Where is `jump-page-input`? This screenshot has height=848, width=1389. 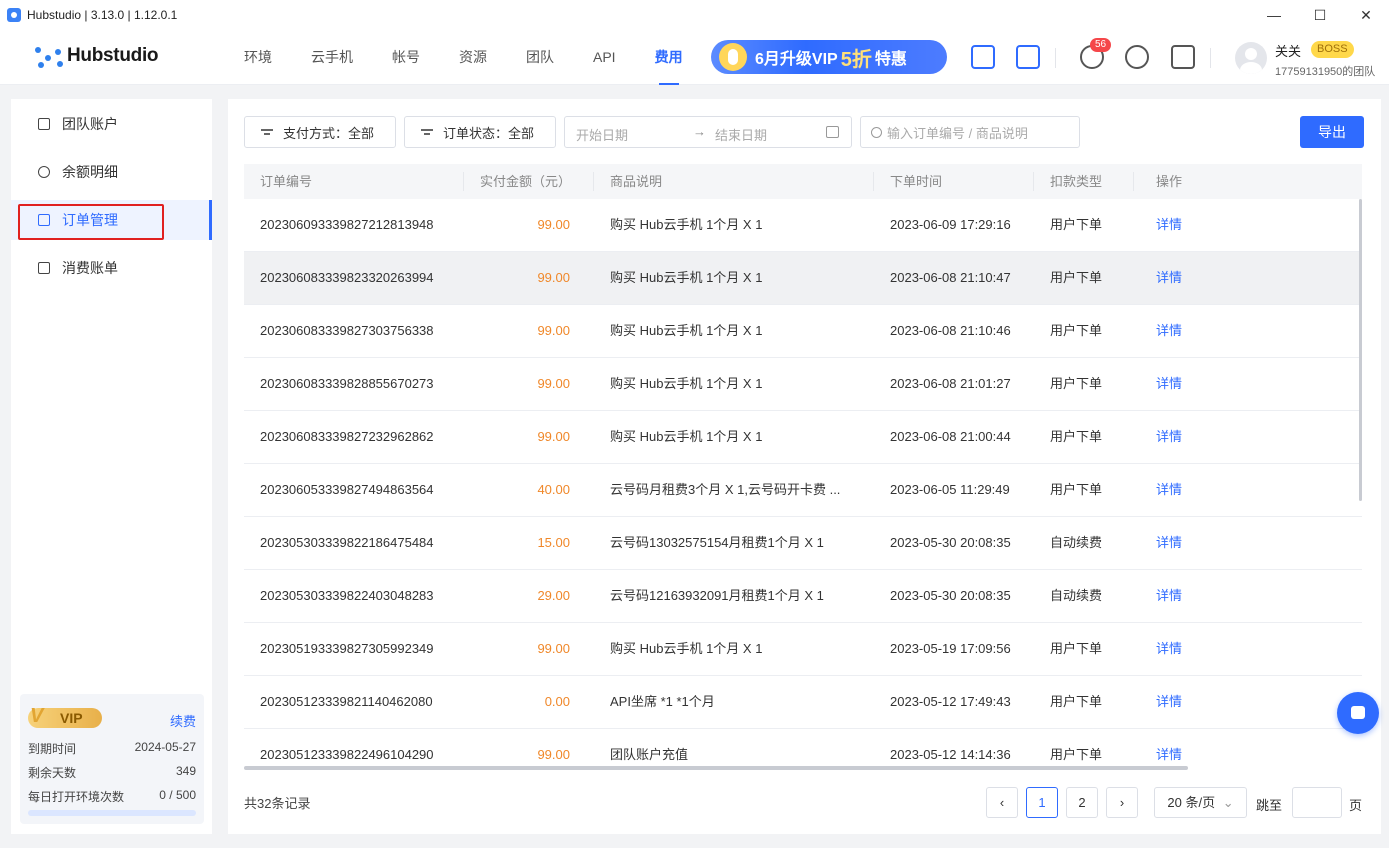
jump-page-input is located at coordinates (1317, 802).